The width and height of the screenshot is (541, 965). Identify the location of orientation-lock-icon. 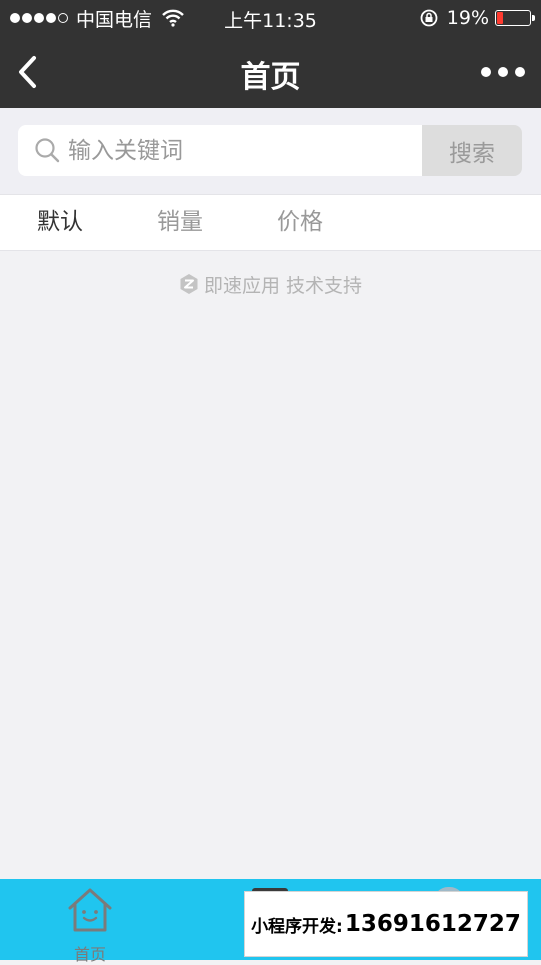
(429, 18).